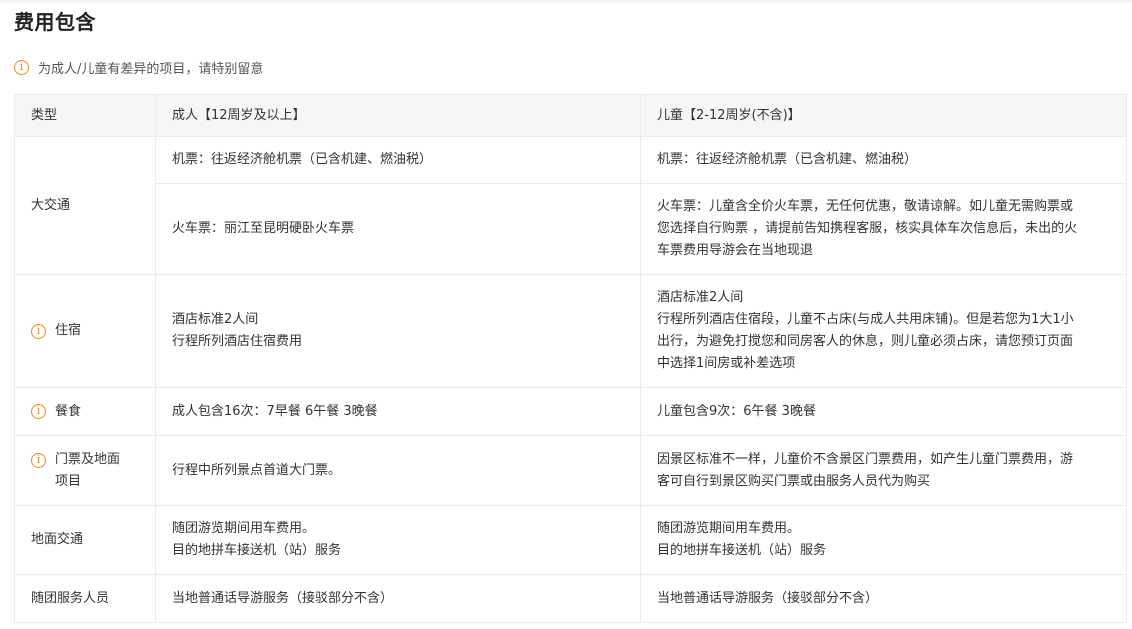 The image size is (1132, 629). Describe the element at coordinates (883, 540) in the screenshot. I see `child-cell: 随团游览期间用车费用。 目的地拼车接送机（站）服务` at that location.